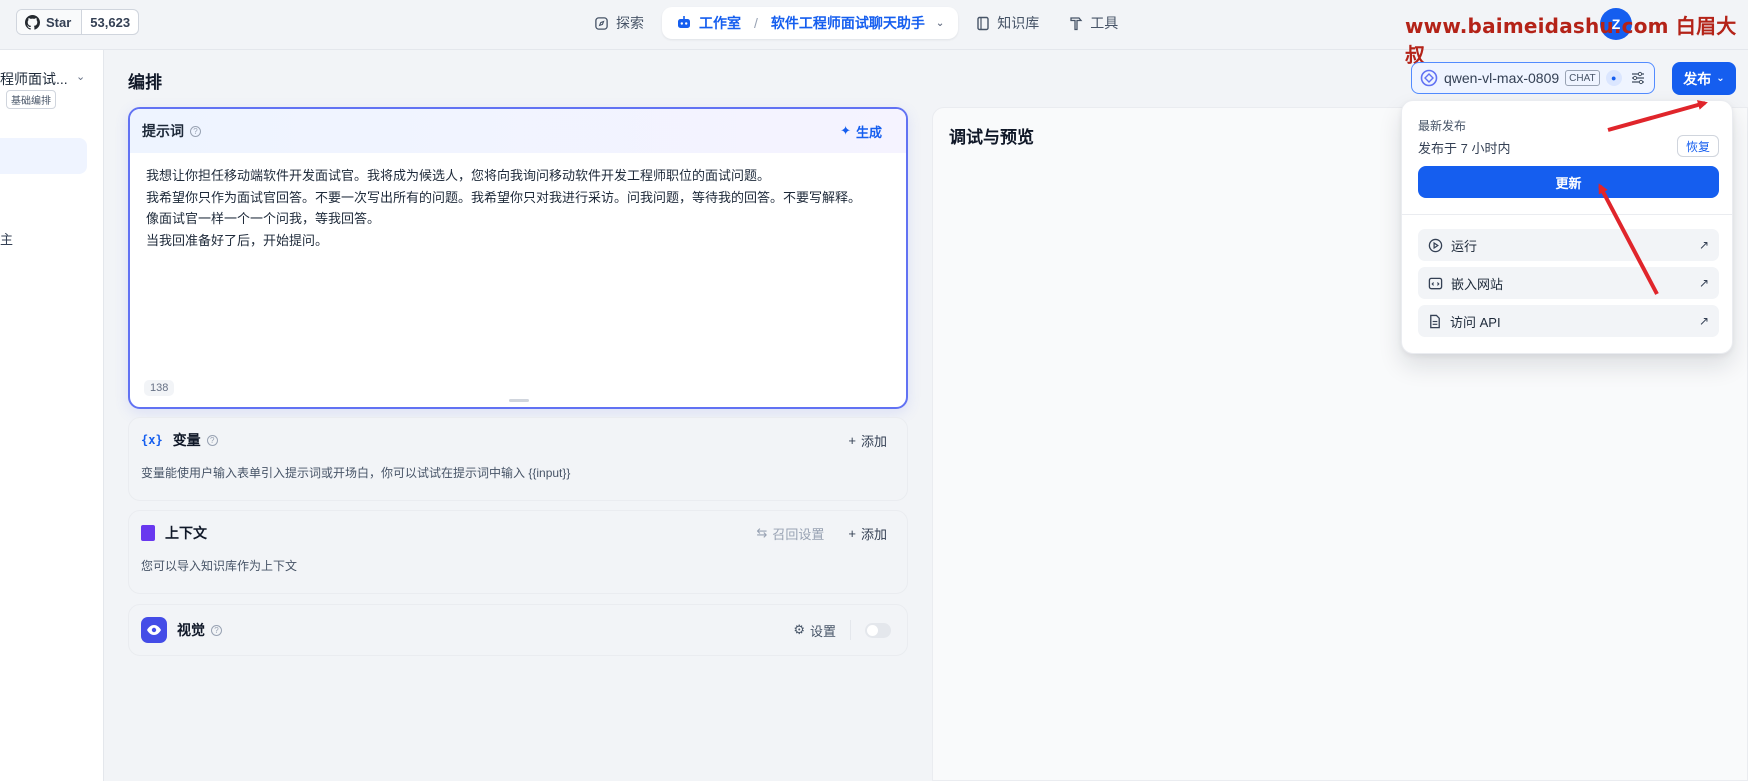 The image size is (1748, 781). I want to click on divider, so click(1567, 214).